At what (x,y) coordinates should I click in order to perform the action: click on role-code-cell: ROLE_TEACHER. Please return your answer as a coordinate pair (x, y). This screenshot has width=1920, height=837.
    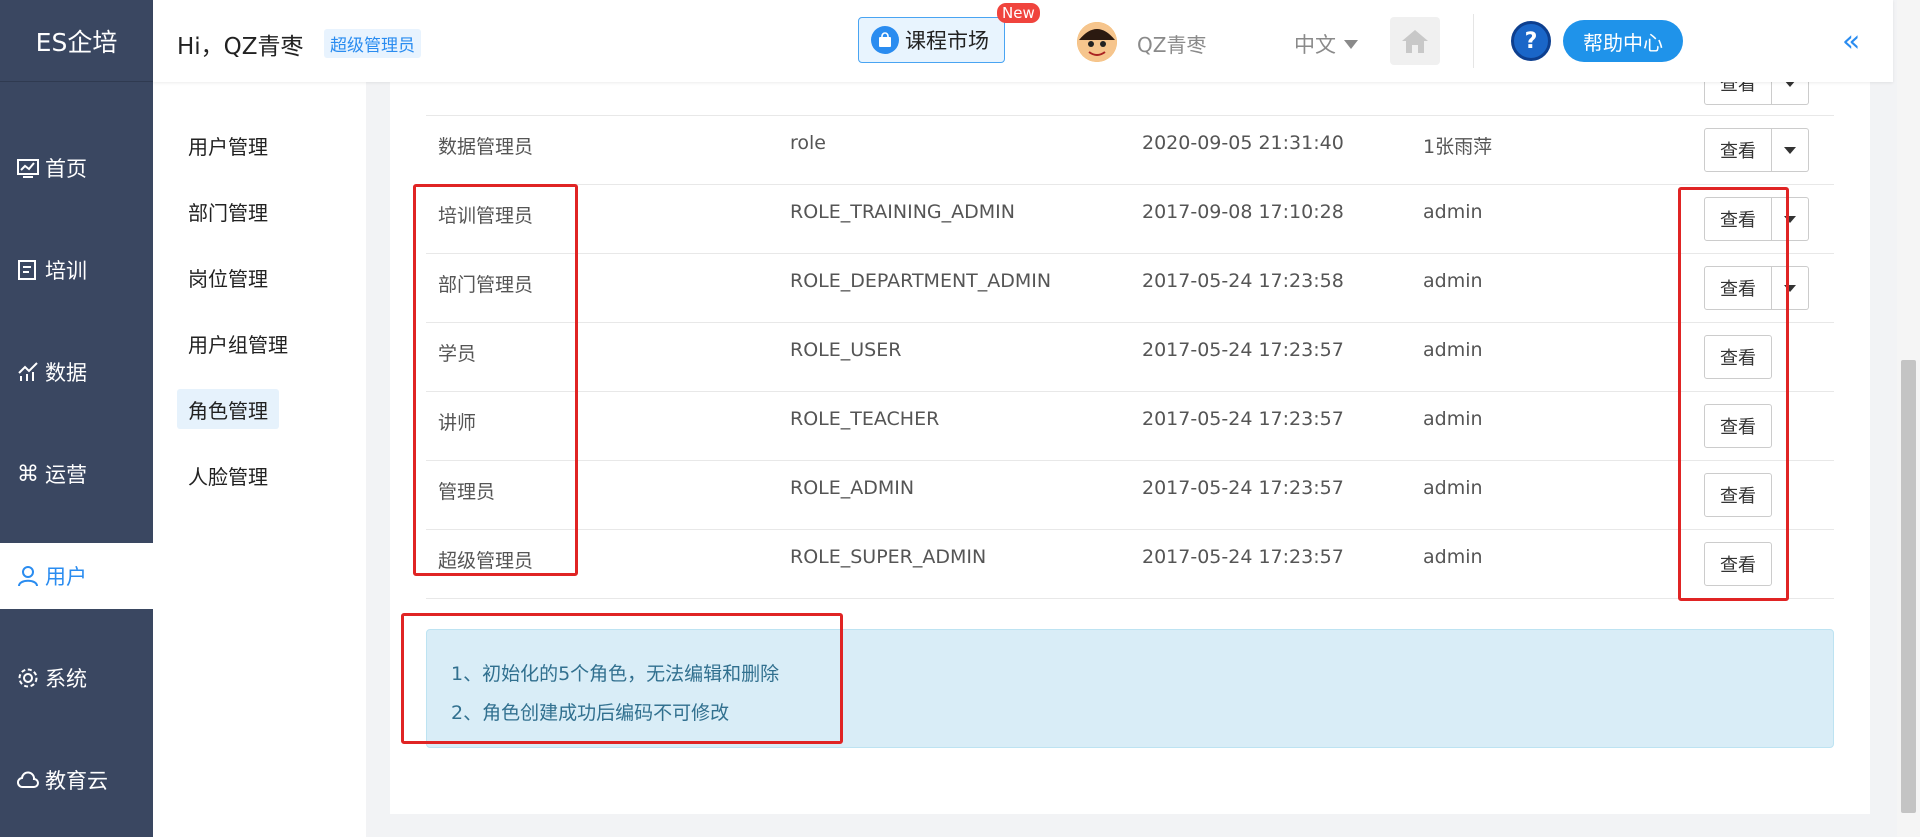
    Looking at the image, I should click on (865, 419).